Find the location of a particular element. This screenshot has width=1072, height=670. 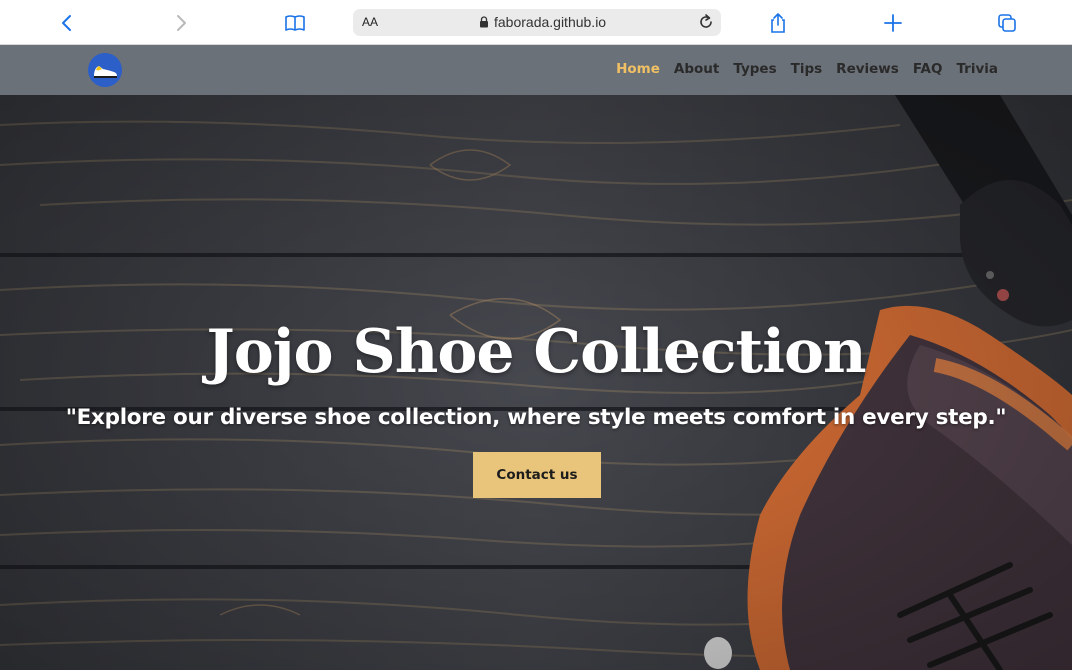

nav-link-about: About is located at coordinates (696, 69).